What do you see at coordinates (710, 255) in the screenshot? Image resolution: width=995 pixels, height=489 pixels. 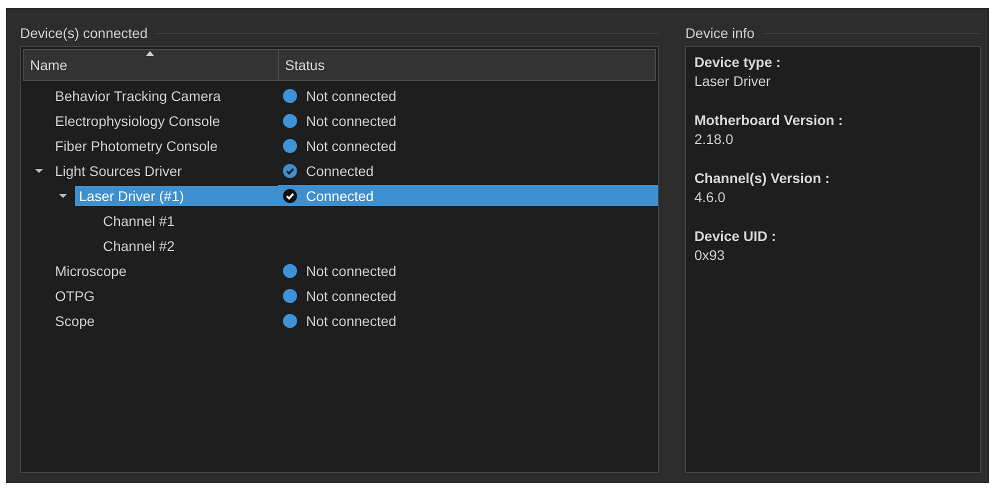 I see `field-value: 0x93` at bounding box center [710, 255].